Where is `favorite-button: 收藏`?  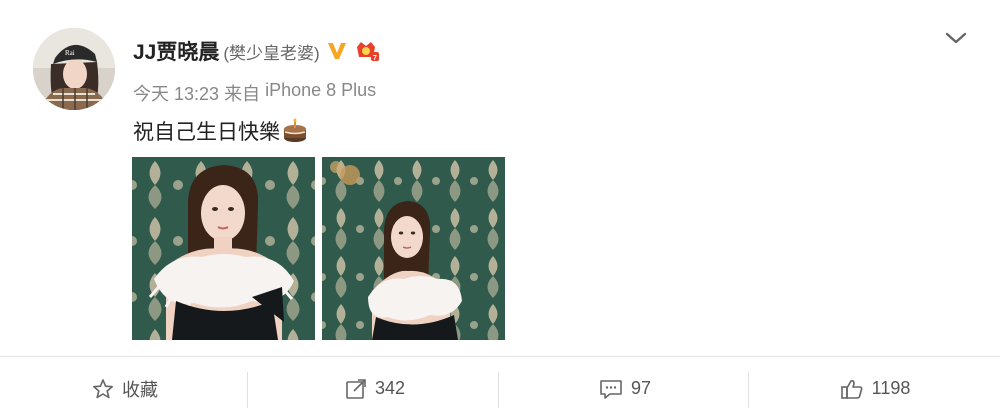
favorite-button: 收藏 is located at coordinates (125, 388).